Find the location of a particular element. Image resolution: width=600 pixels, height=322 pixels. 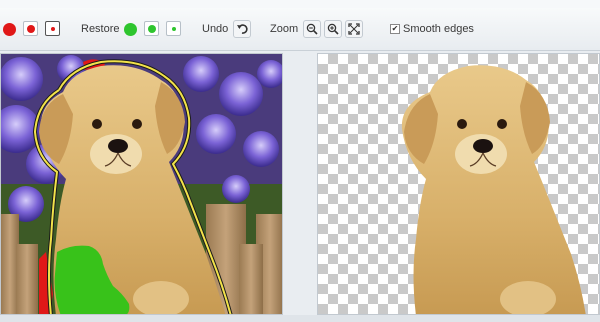

remove-brush-small-icon is located at coordinates (52, 28).